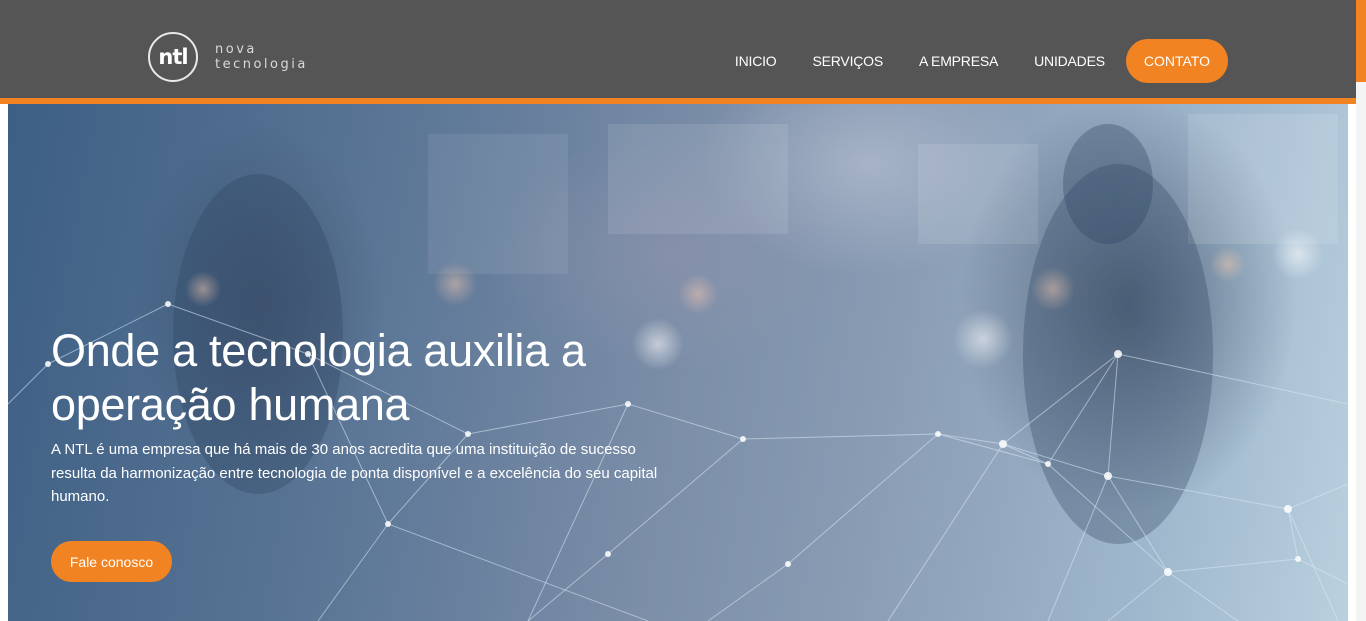 This screenshot has height=621, width=1366. Describe the element at coordinates (848, 61) in the screenshot. I see `nav-item-servicos: SERVIÇOS` at that location.